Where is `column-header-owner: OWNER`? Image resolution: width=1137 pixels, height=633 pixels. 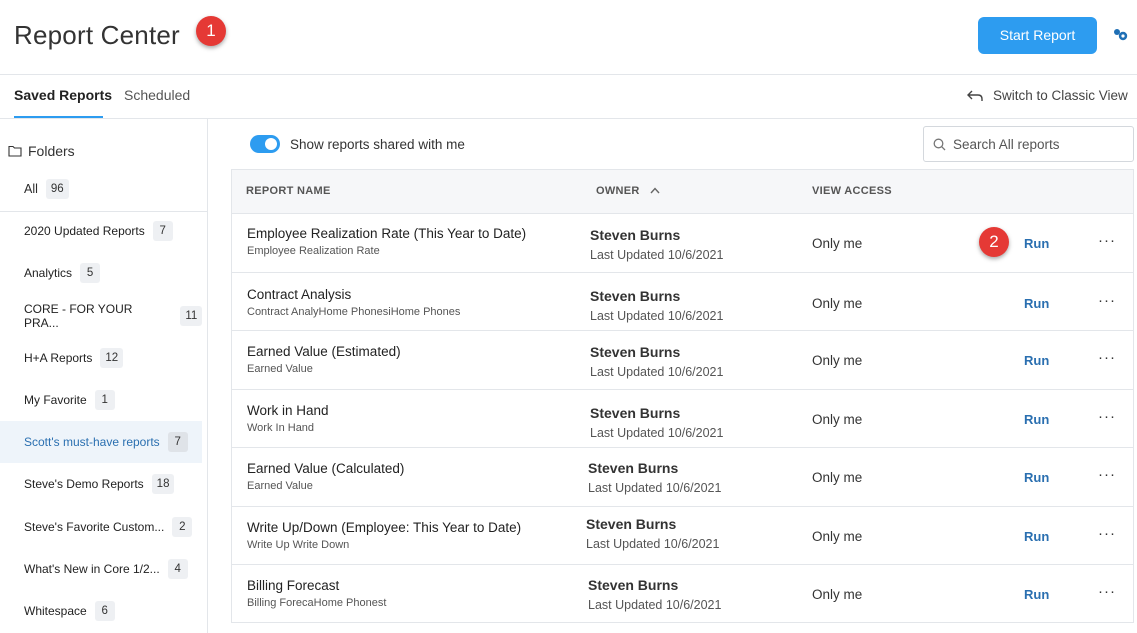
column-header-owner: OWNER is located at coordinates (618, 191).